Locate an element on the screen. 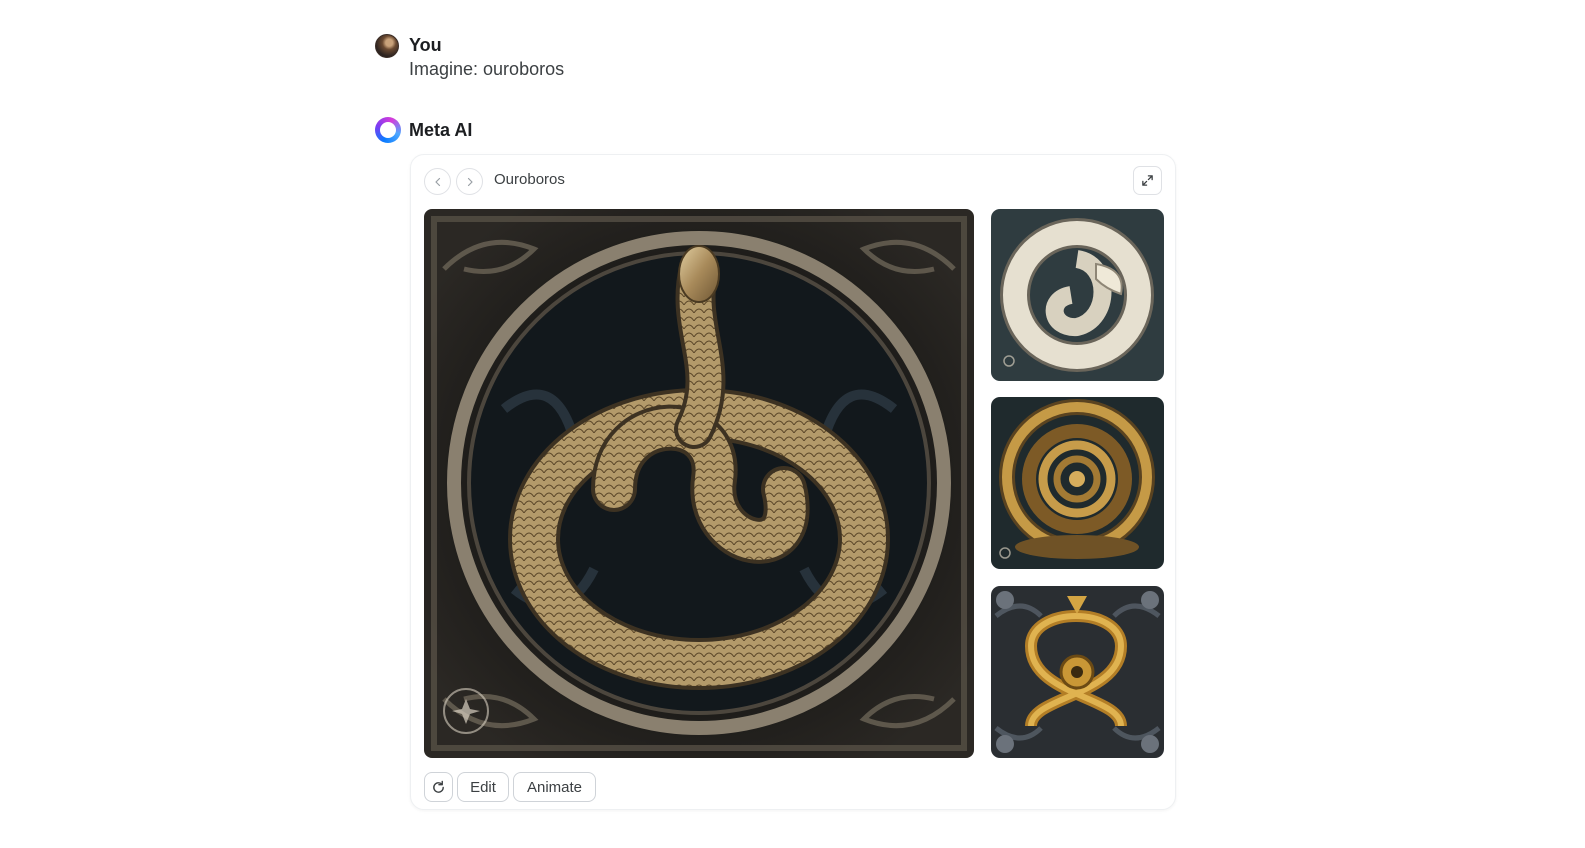 The height and width of the screenshot is (848, 1585). chevron-right-icon is located at coordinates (470, 181).